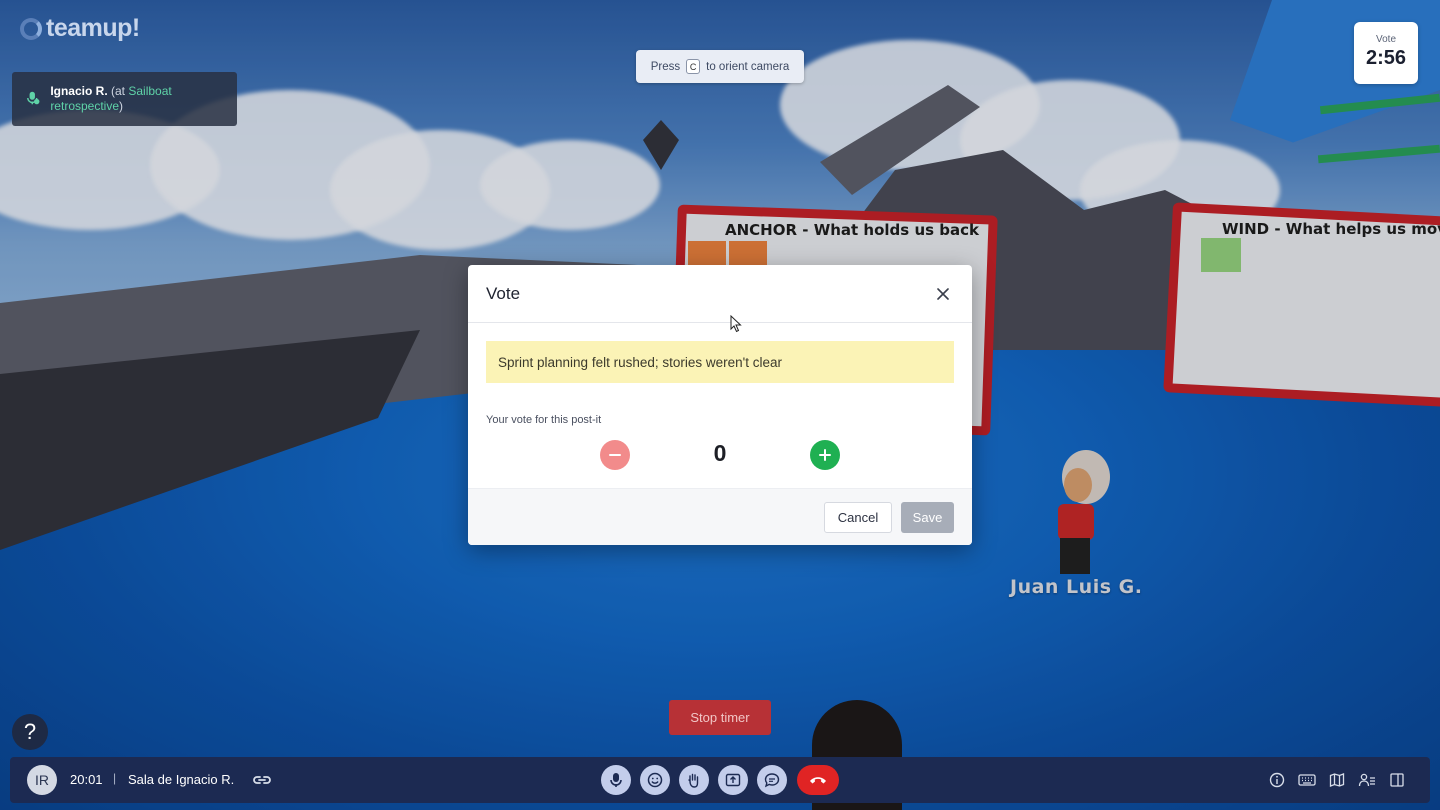 The height and width of the screenshot is (810, 1440). I want to click on vote-count: 0, so click(720, 453).